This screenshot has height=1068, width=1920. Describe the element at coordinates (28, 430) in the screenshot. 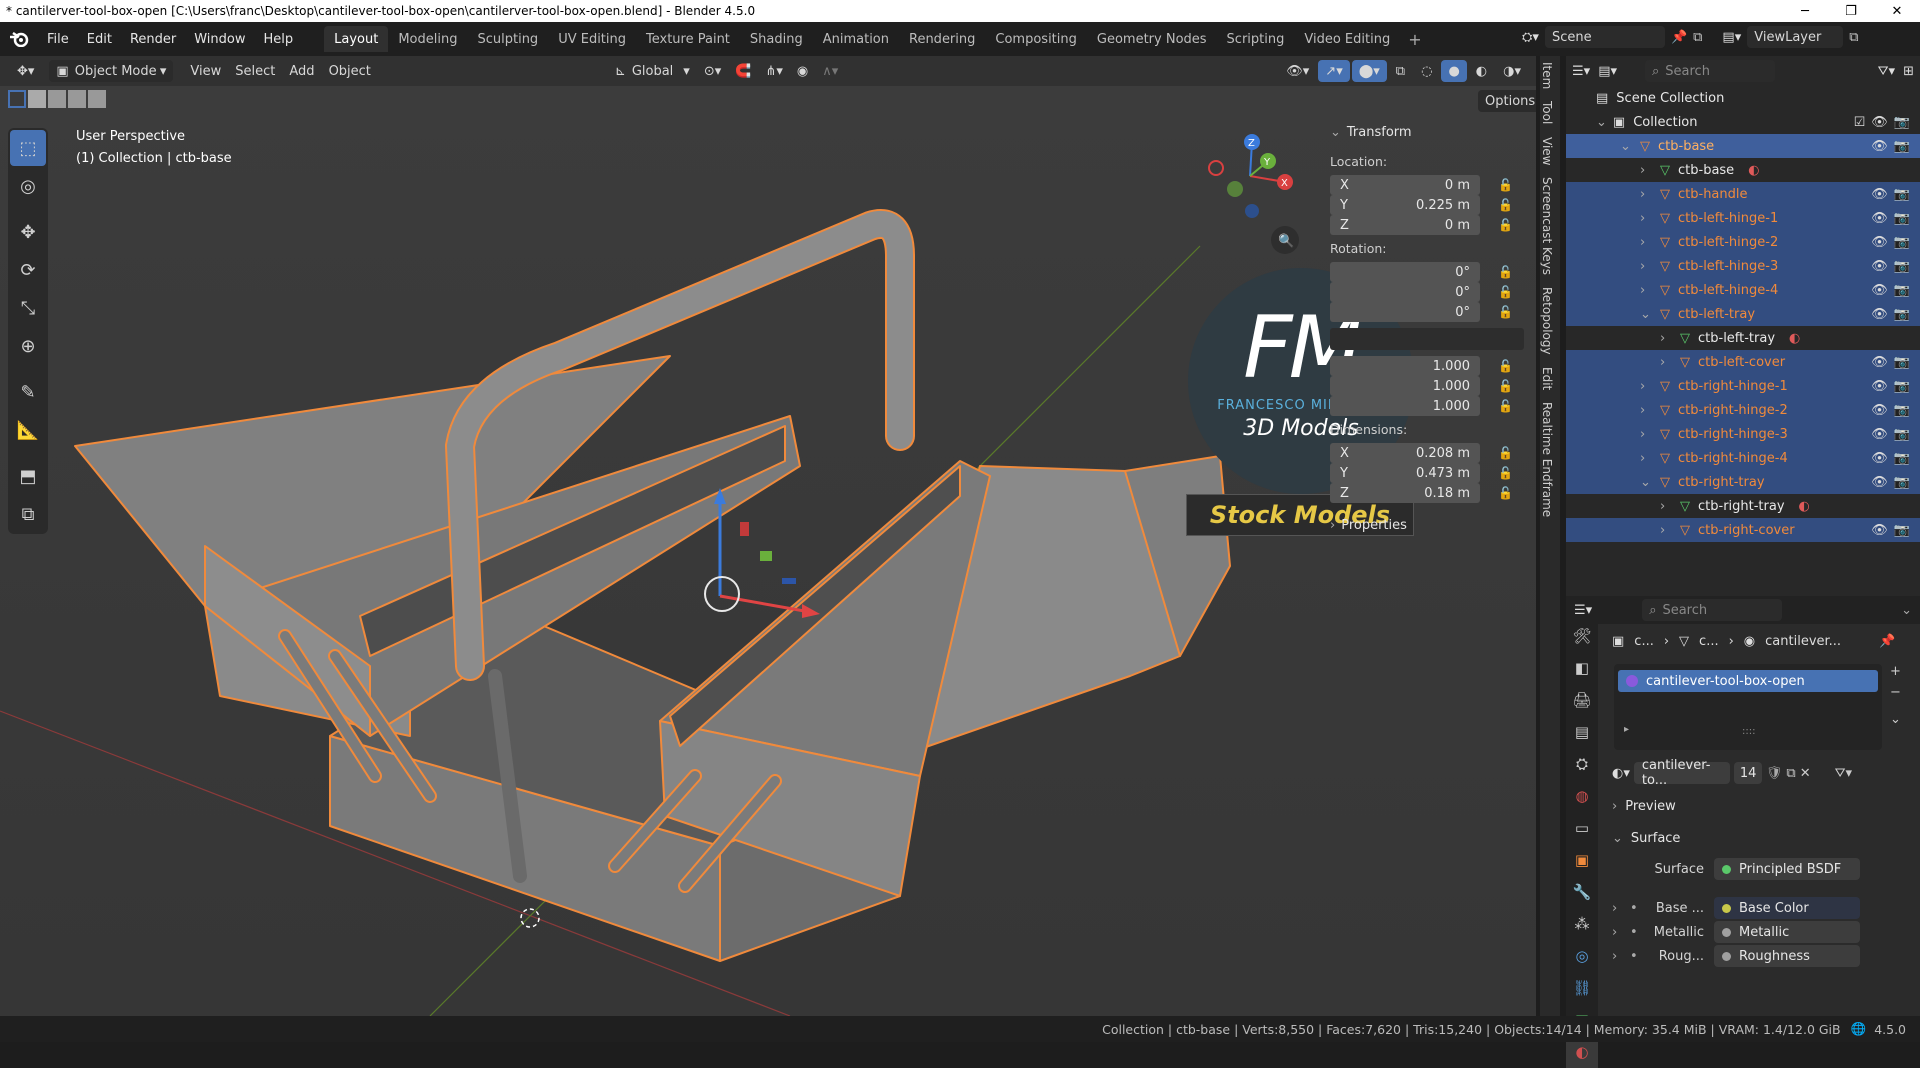

I see `measure-tool-icon: 📐` at that location.